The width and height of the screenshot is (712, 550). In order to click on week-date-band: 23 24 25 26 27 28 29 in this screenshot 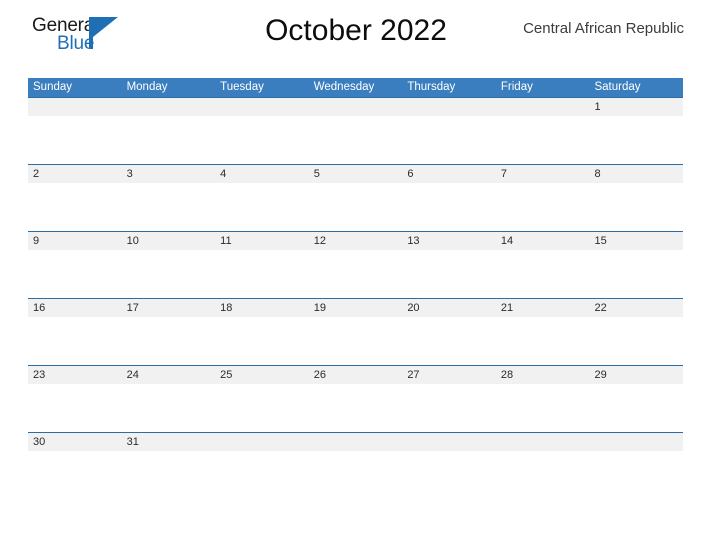, I will do `click(355, 375)`.